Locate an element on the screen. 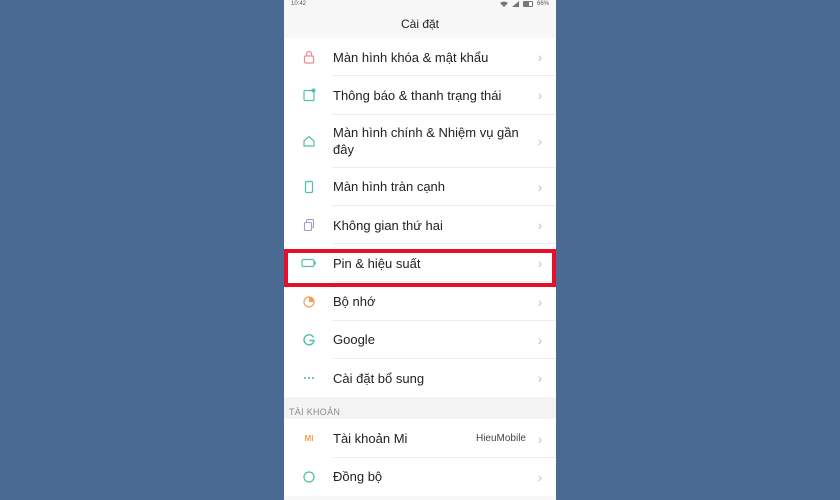 This screenshot has height=500, width=840. settings-item-label: Thông báo & thanh trạng thái is located at coordinates (417, 95).